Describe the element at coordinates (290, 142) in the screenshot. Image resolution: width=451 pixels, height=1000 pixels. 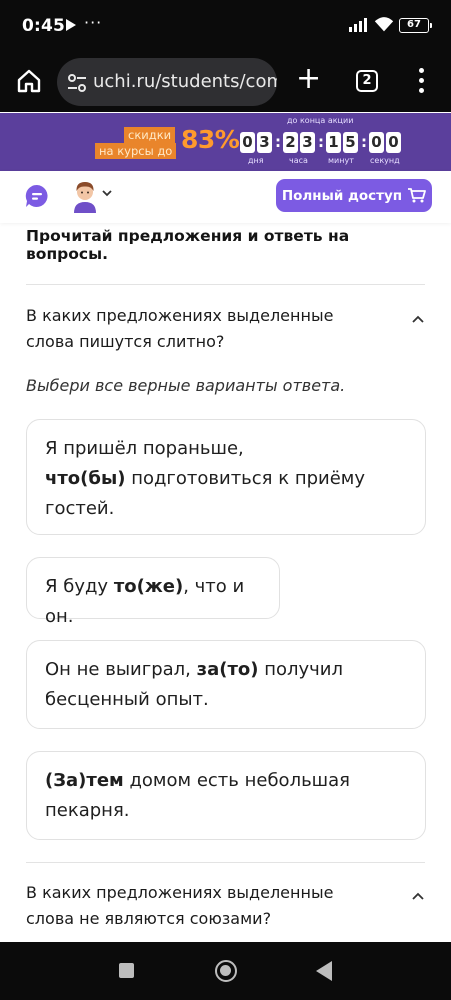
I see `countdown-digit: 2` at that location.